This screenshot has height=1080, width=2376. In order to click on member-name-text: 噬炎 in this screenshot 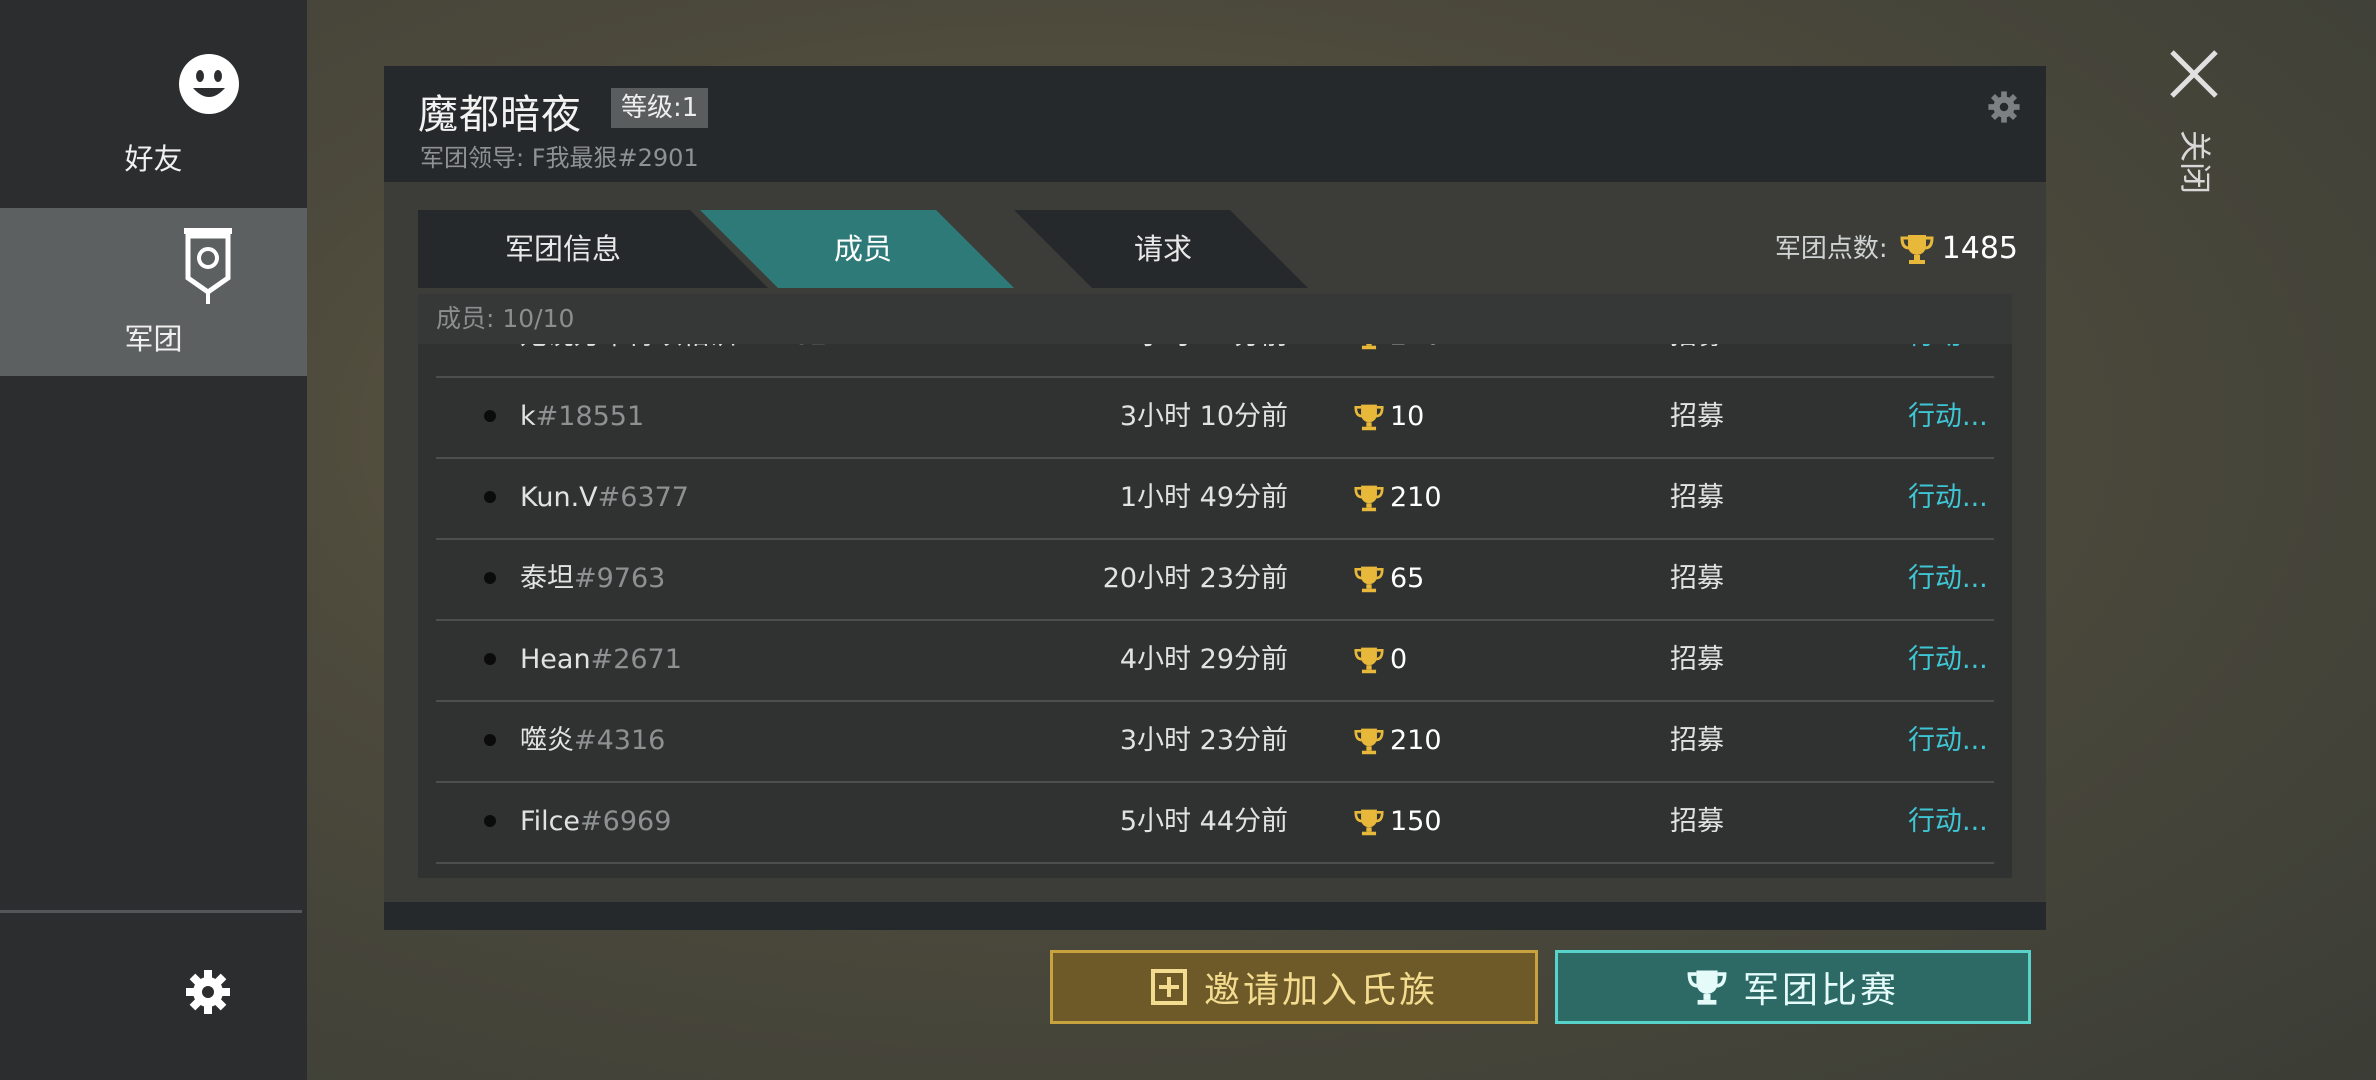, I will do `click(547, 740)`.